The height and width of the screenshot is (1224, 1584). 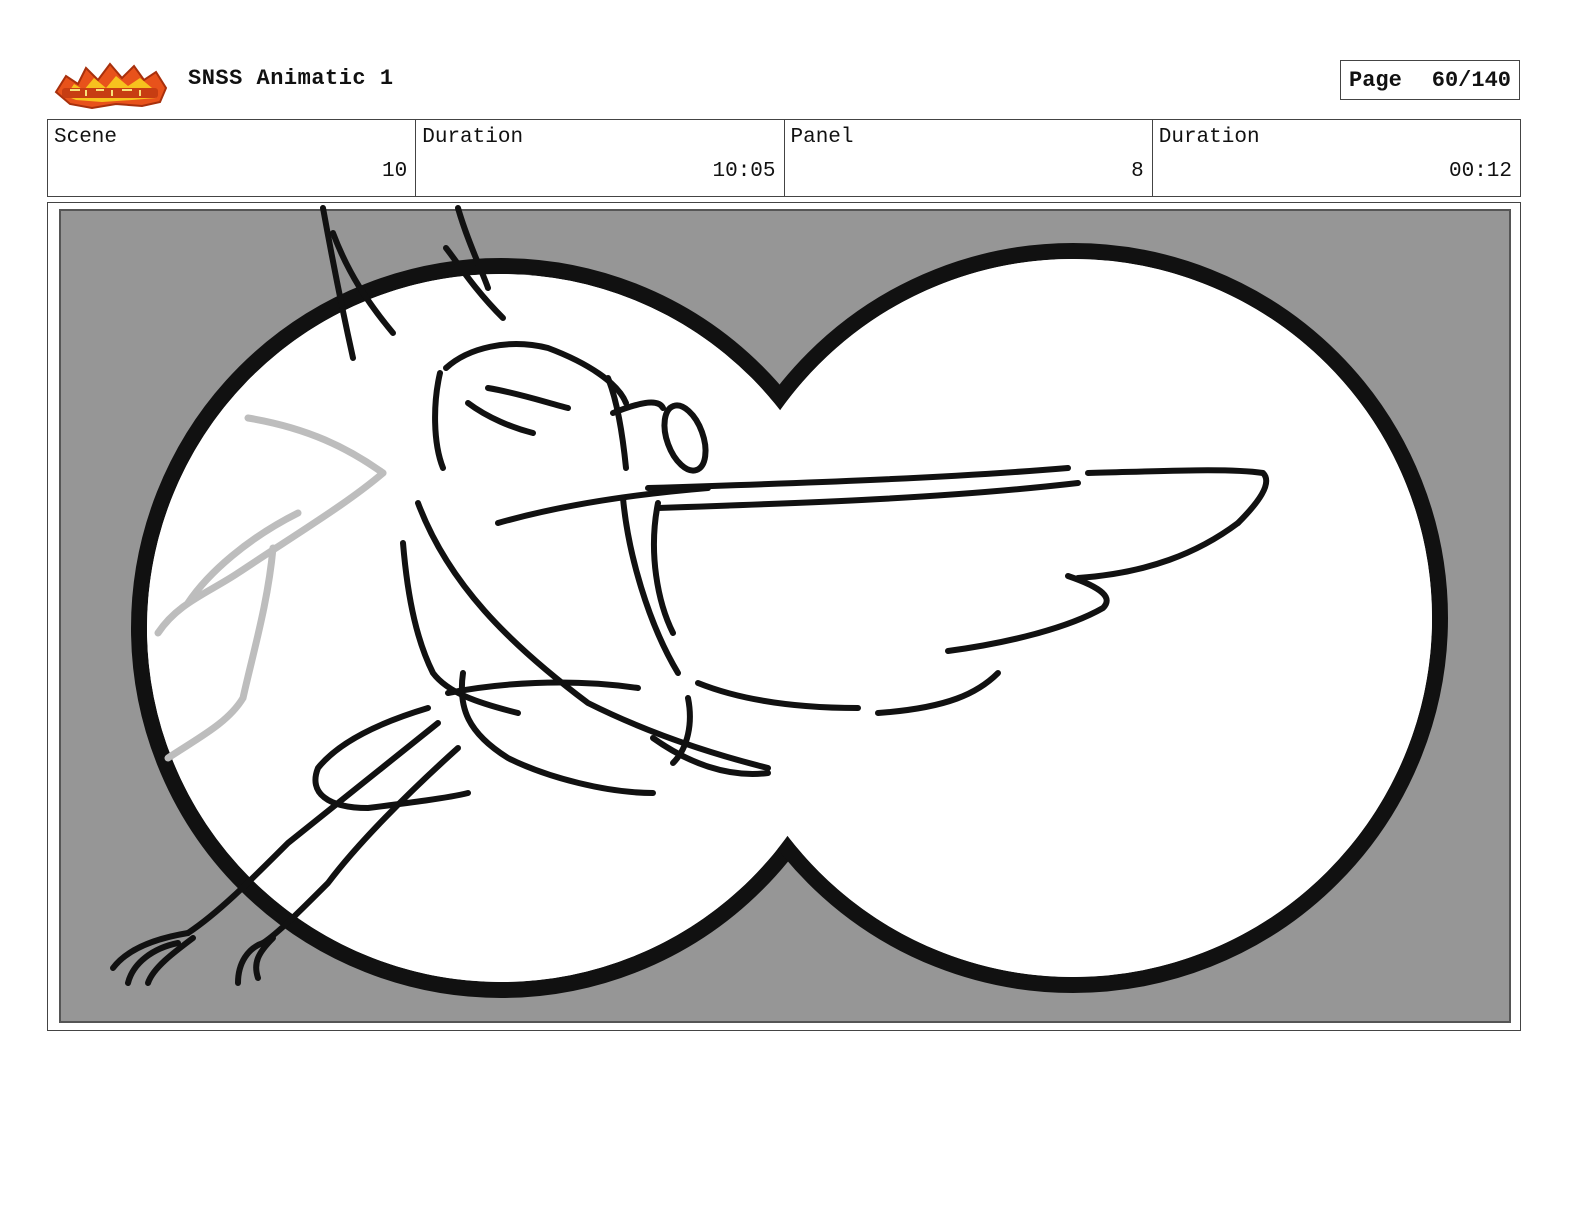 I want to click on panel-label: Panel, so click(x=822, y=137).